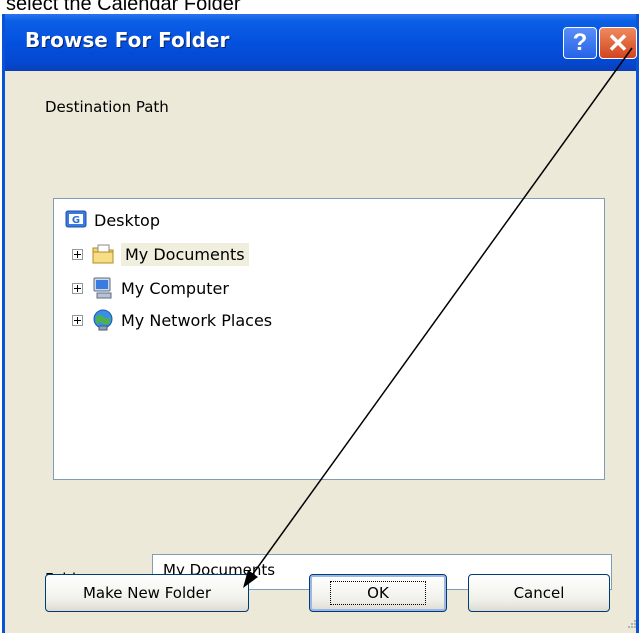  I want to click on ok-label: OK, so click(378, 593).